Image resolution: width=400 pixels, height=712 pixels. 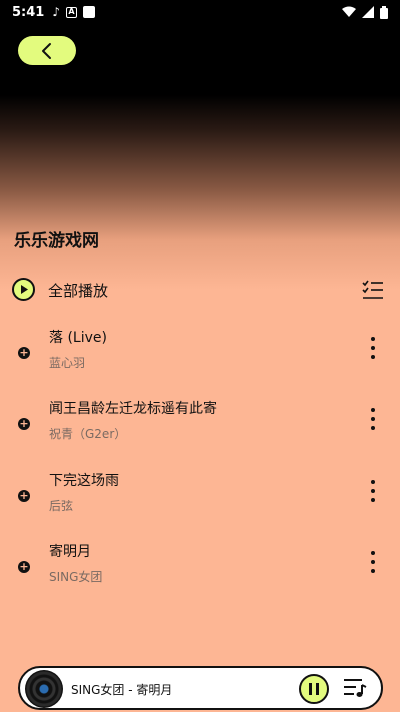 I want to click on song-item: + 闻王昌龄左迁龙标遥有此寄 祝青（G2er）, so click(x=200, y=423).